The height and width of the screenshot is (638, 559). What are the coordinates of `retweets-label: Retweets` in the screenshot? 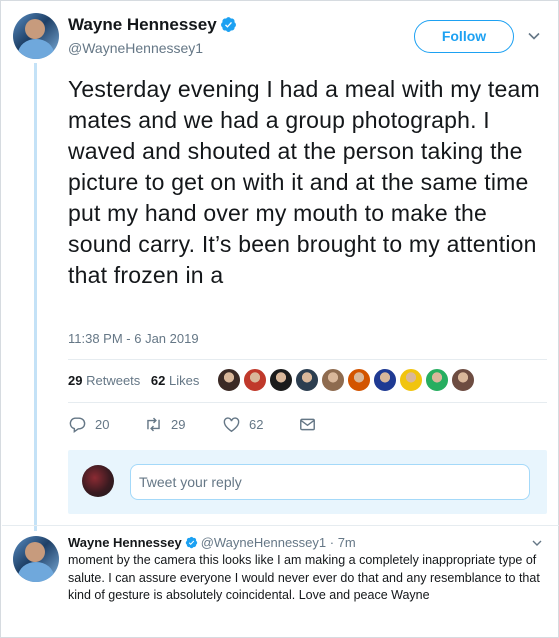 It's located at (113, 380).